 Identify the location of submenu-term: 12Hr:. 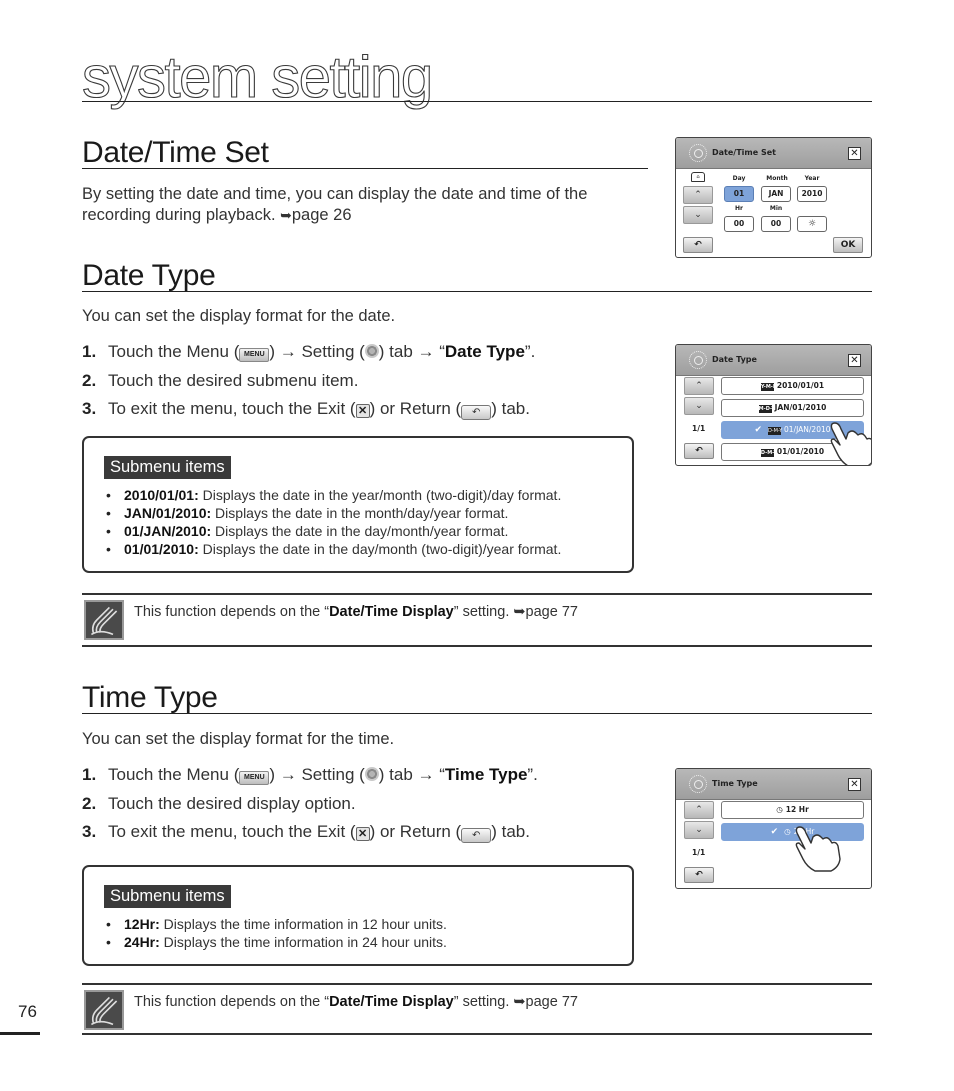
(142, 924).